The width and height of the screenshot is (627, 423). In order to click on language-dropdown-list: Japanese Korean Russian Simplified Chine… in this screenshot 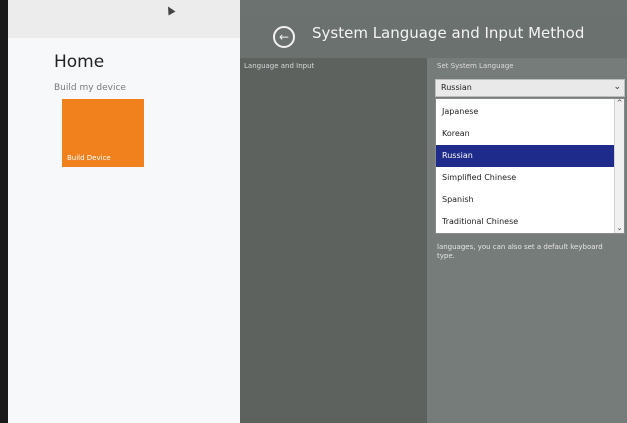, I will do `click(530, 166)`.